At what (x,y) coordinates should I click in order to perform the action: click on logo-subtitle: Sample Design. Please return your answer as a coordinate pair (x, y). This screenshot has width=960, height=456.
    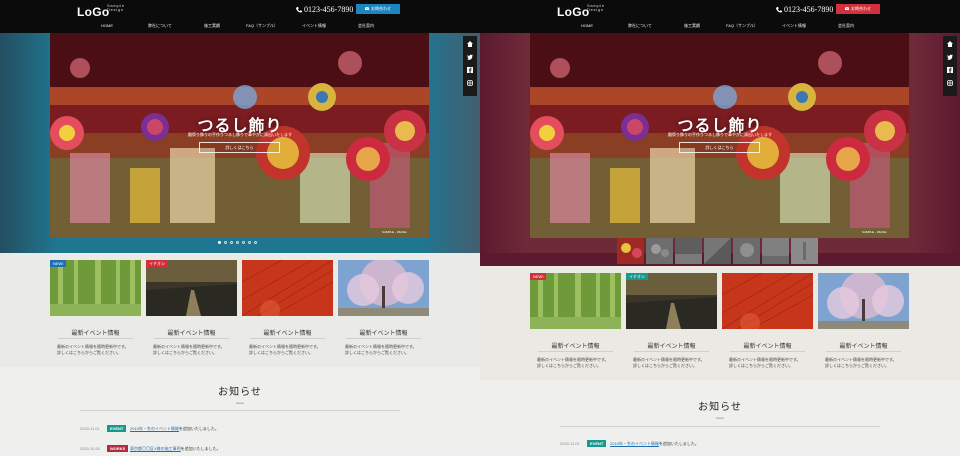
    Looking at the image, I should click on (116, 7).